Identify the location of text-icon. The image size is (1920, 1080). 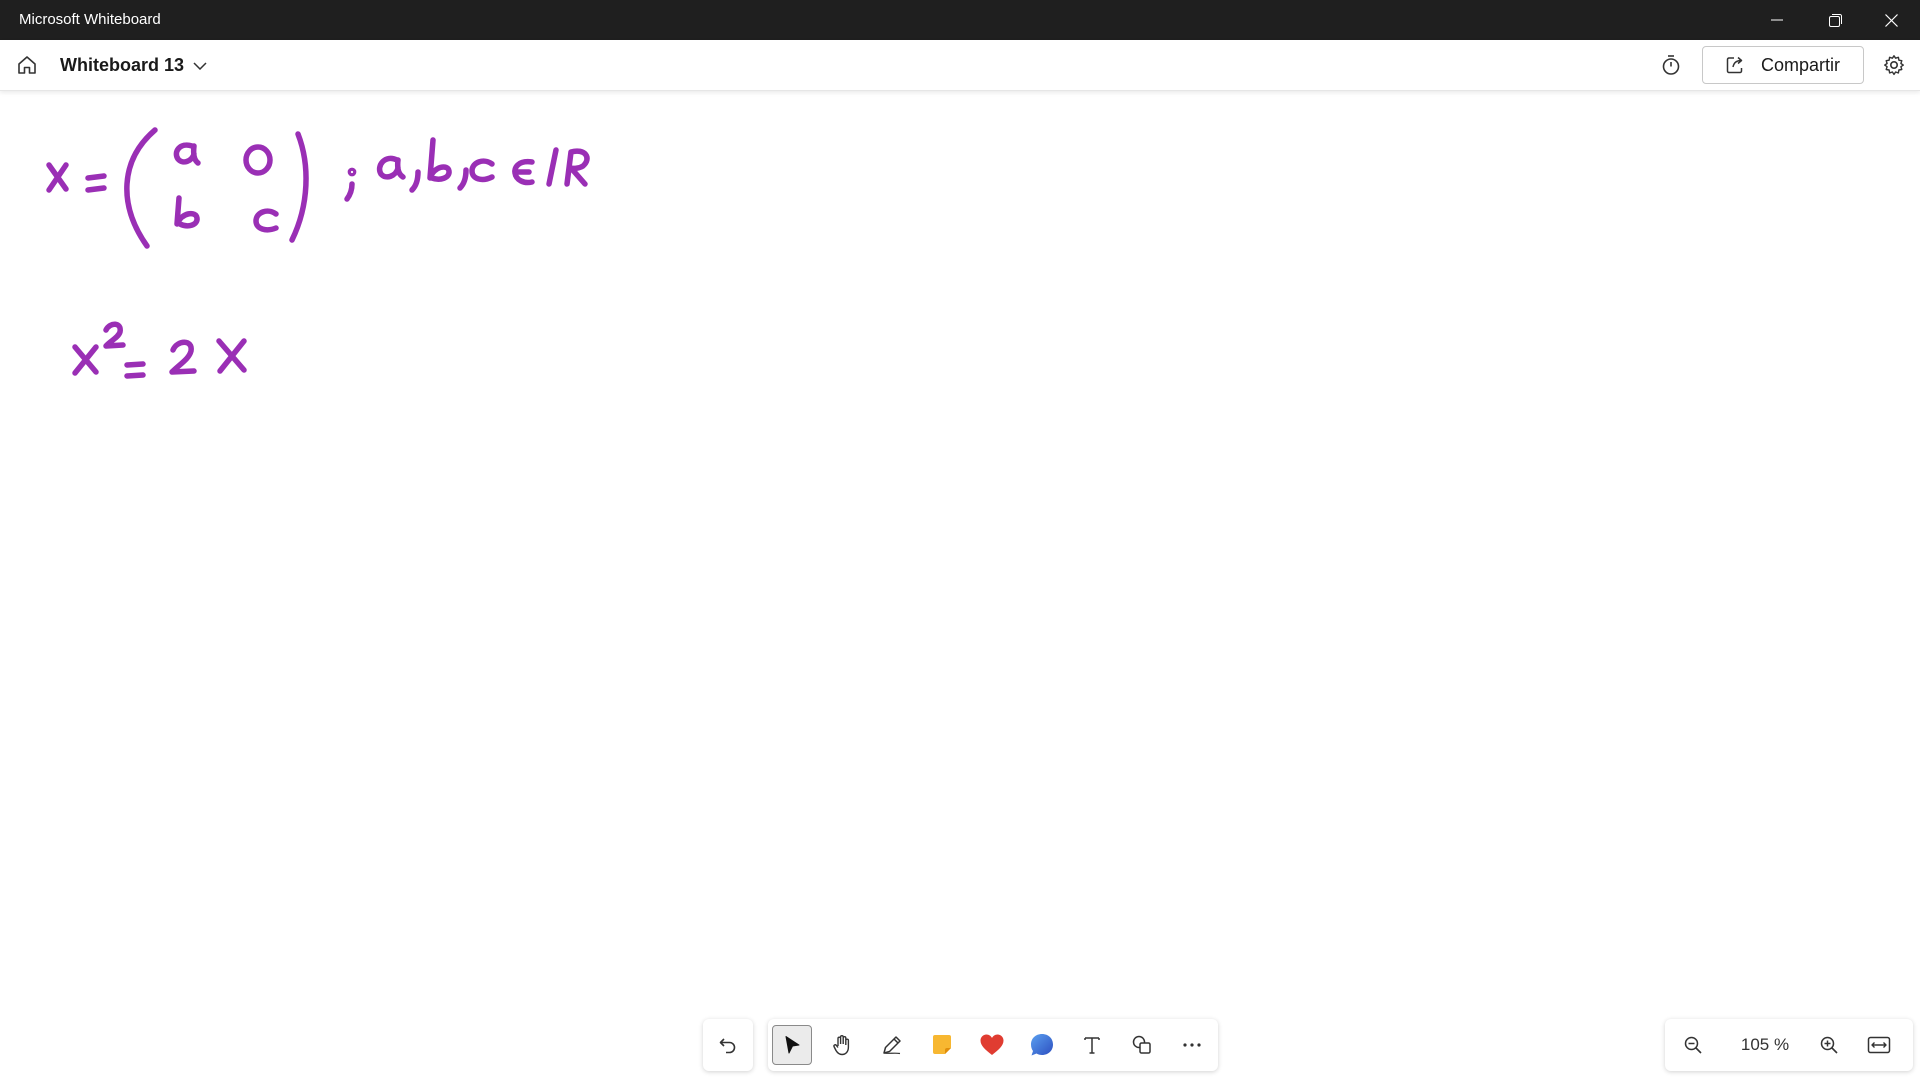
(1092, 1045).